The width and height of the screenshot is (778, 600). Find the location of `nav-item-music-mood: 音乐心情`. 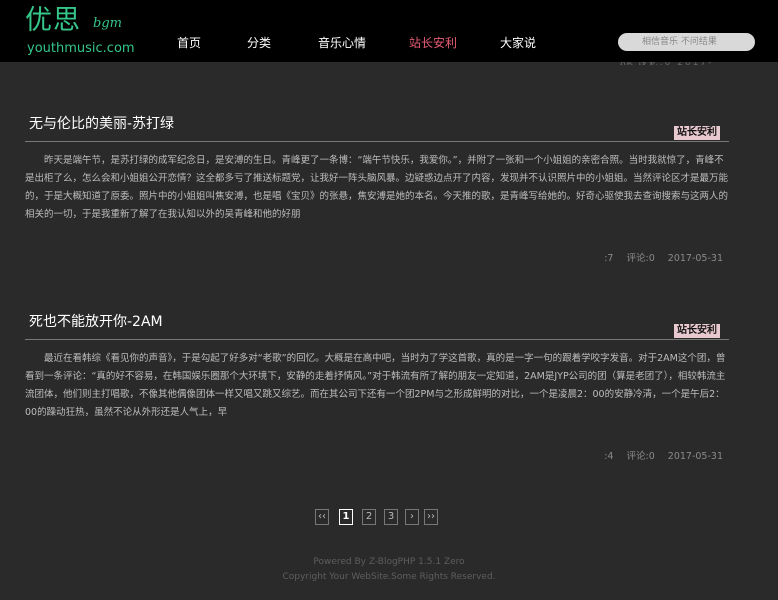

nav-item-music-mood: 音乐心情 is located at coordinates (342, 43).